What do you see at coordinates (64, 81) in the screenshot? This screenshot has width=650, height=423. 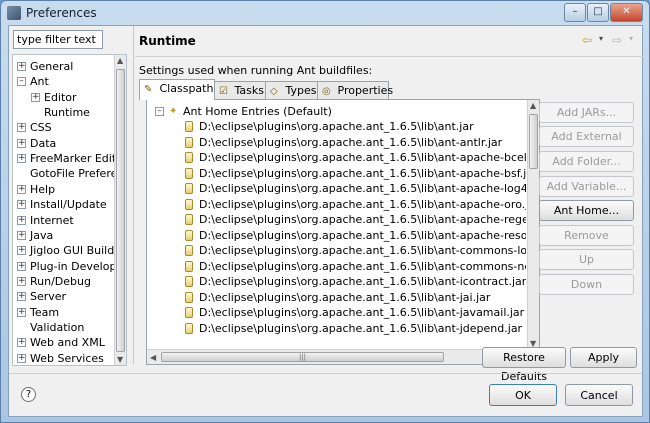 I see `tree-item: – Ant` at bounding box center [64, 81].